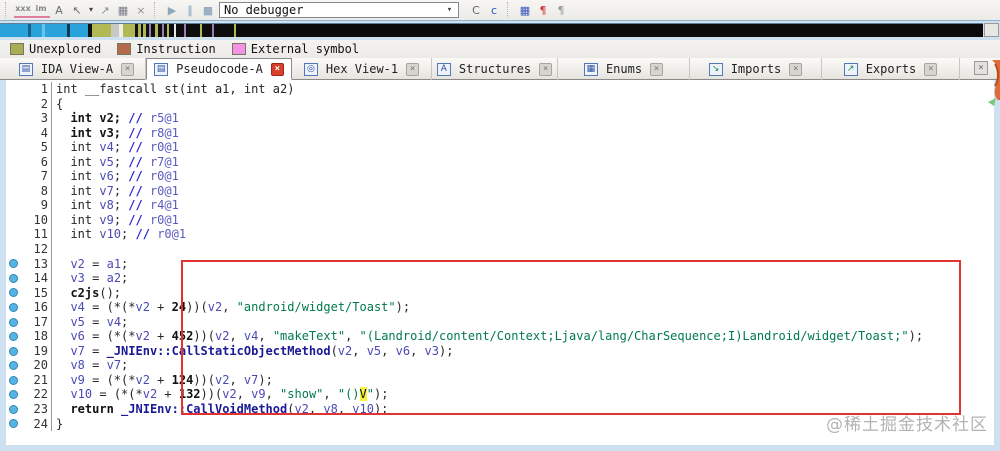 The height and width of the screenshot is (451, 1000). Describe the element at coordinates (500, 89) in the screenshot. I see `code-line: 1 int __fastcall st(int a1, int a2)` at that location.